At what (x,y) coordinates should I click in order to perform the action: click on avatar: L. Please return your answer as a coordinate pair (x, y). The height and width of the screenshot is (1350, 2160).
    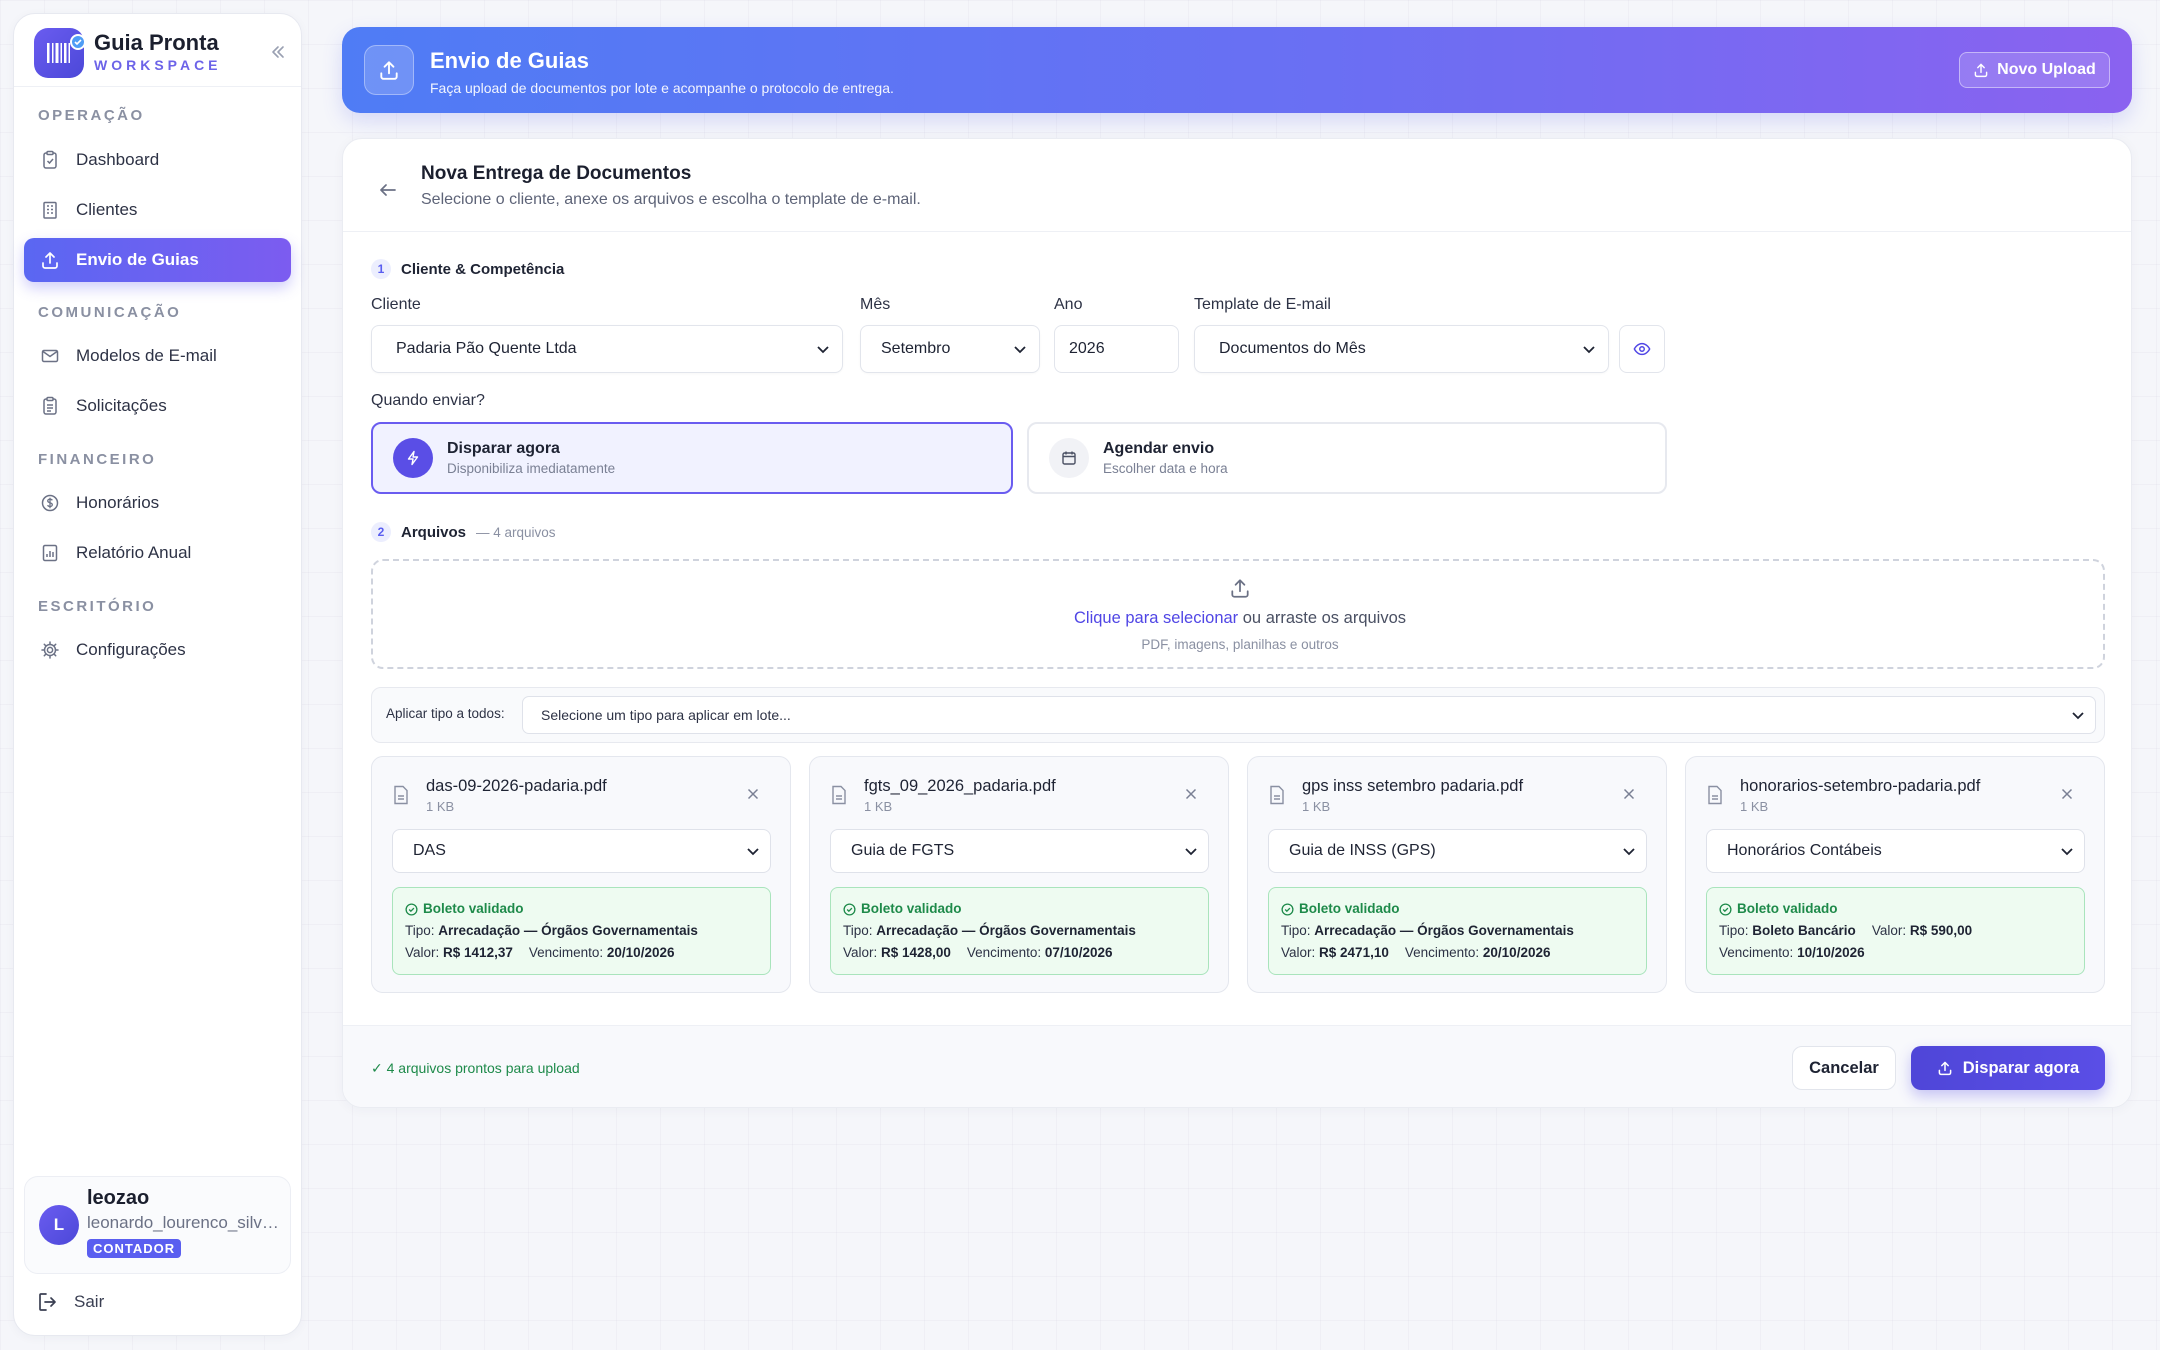
    Looking at the image, I should click on (59, 1225).